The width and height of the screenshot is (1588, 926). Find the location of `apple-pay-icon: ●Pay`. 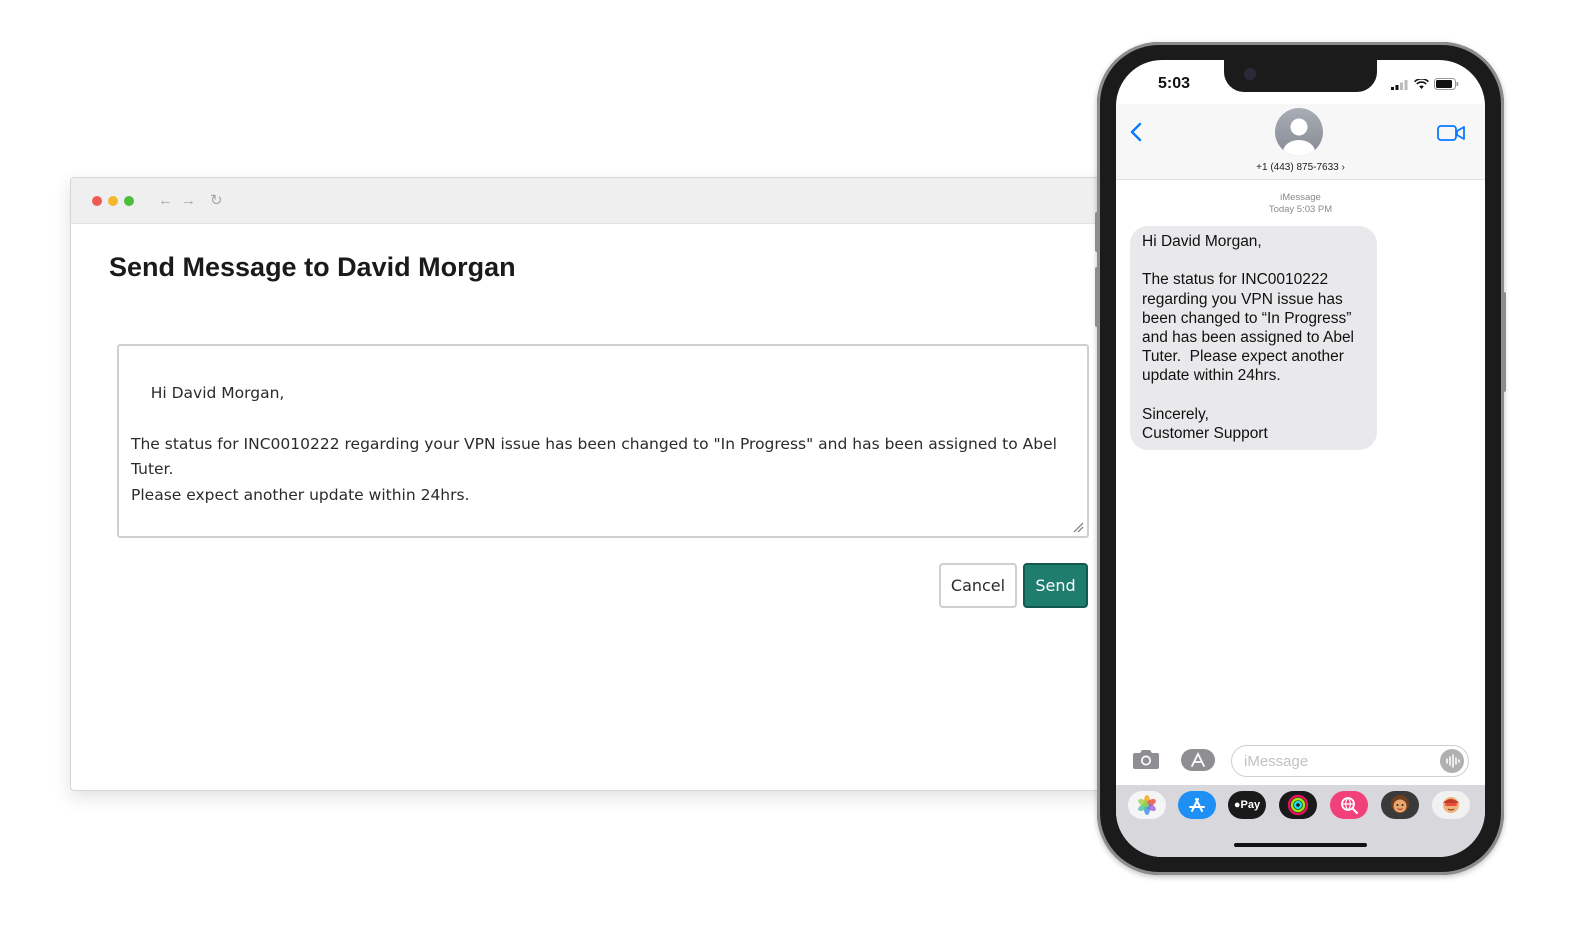

apple-pay-icon: ●Pay is located at coordinates (1247, 805).